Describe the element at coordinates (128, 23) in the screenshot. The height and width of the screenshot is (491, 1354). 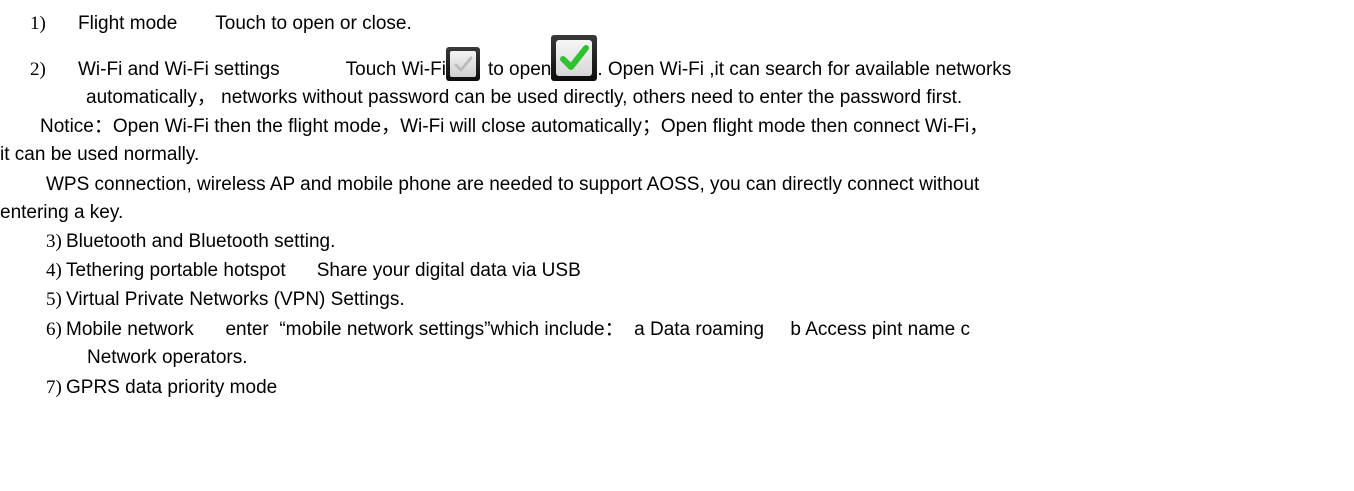
I see `item-title: Flight mode` at that location.